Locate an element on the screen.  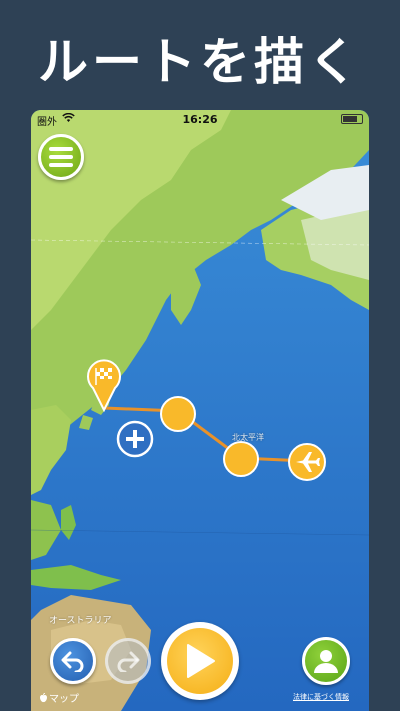
destination-marker is located at coordinates (307, 462).